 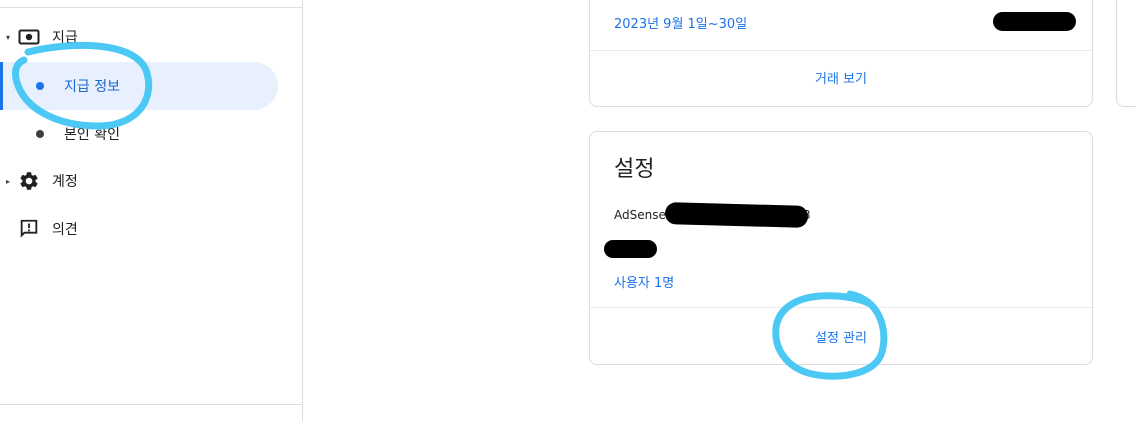 What do you see at coordinates (1, 86) in the screenshot?
I see `active-indicator` at bounding box center [1, 86].